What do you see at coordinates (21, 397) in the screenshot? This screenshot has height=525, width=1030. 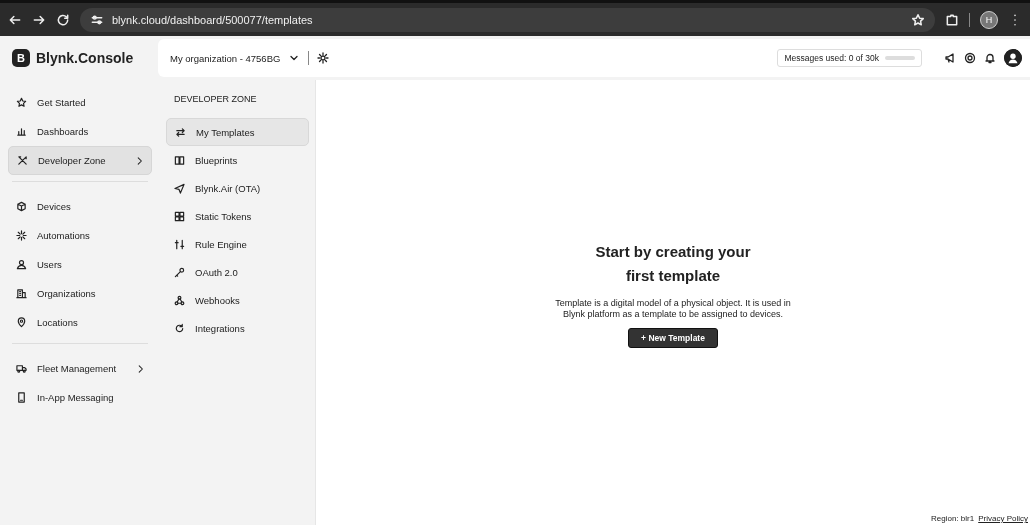 I see `phone-icon` at bounding box center [21, 397].